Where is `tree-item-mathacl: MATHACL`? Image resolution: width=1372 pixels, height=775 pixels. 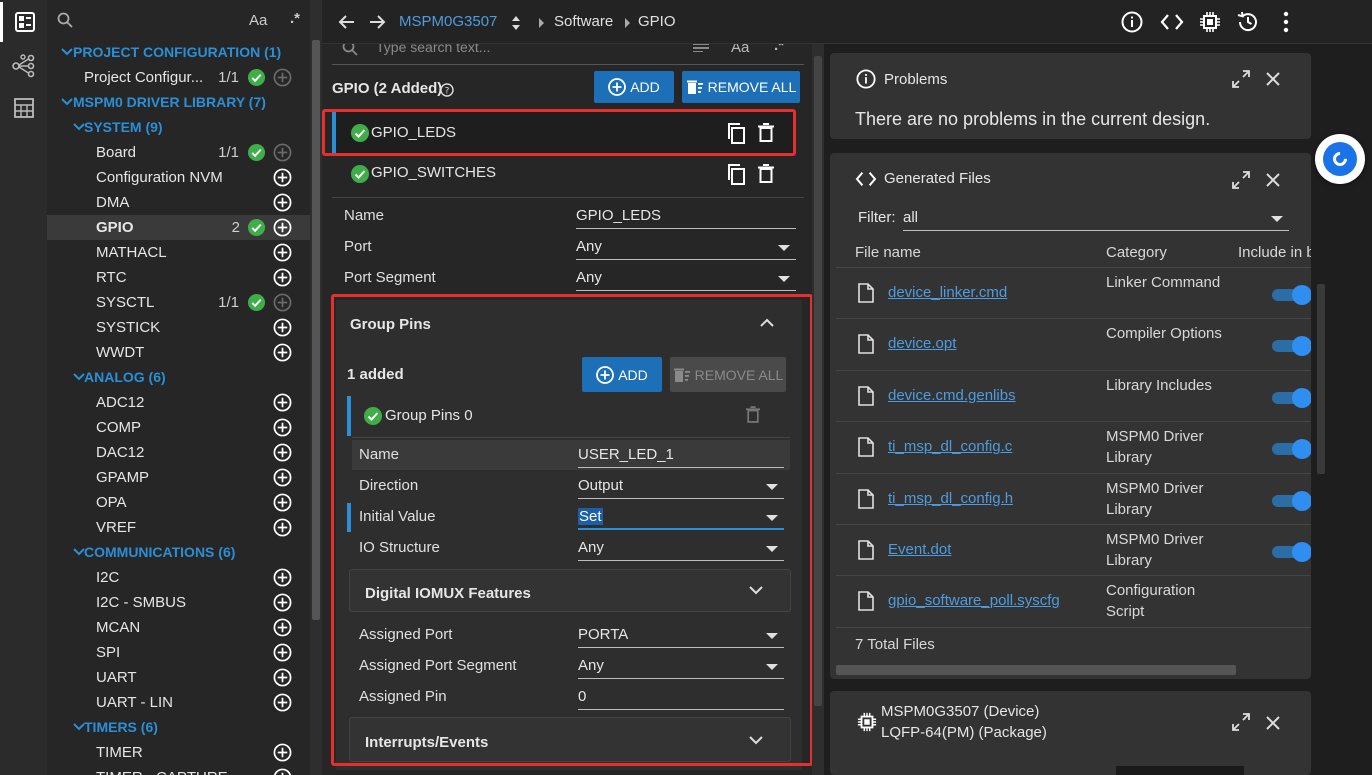
tree-item-mathacl: MATHACL is located at coordinates (178, 252).